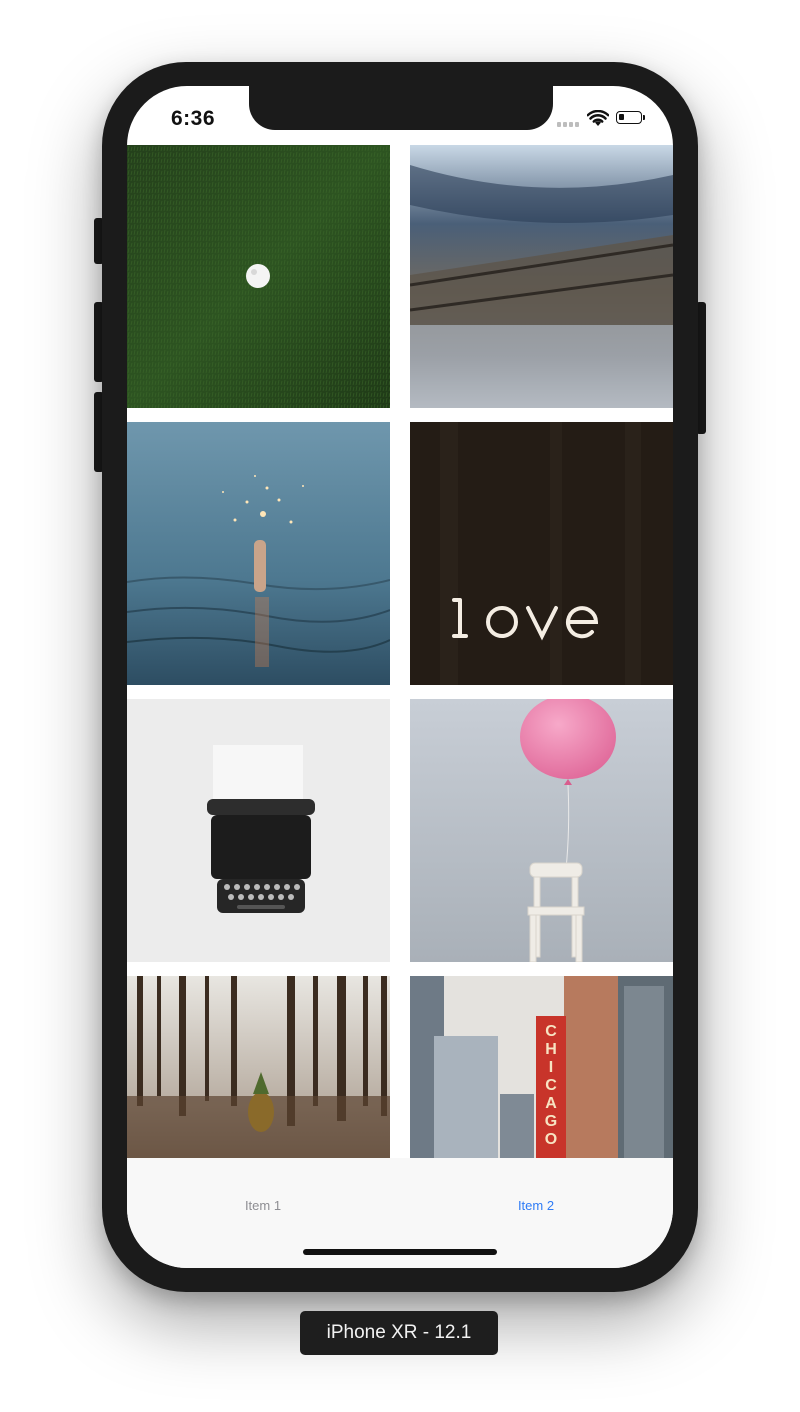 The width and height of the screenshot is (800, 1412). Describe the element at coordinates (541, 553) in the screenshot. I see `photo-love-neon` at that location.